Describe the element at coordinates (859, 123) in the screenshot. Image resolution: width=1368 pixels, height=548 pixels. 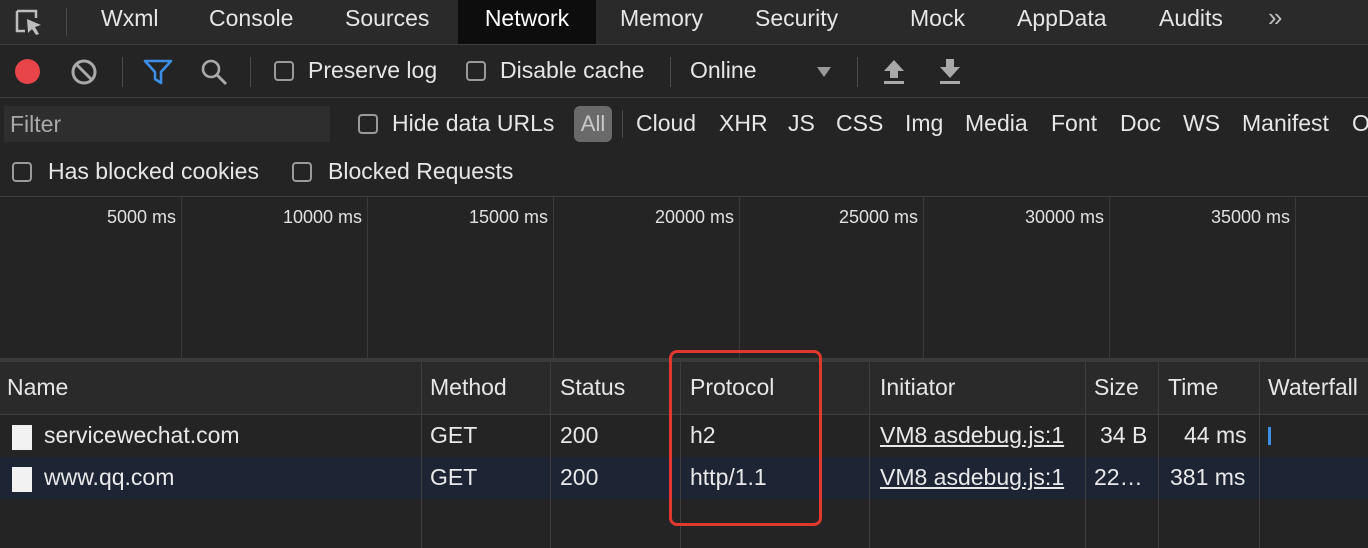
I see `filter-type-css: CSS` at that location.